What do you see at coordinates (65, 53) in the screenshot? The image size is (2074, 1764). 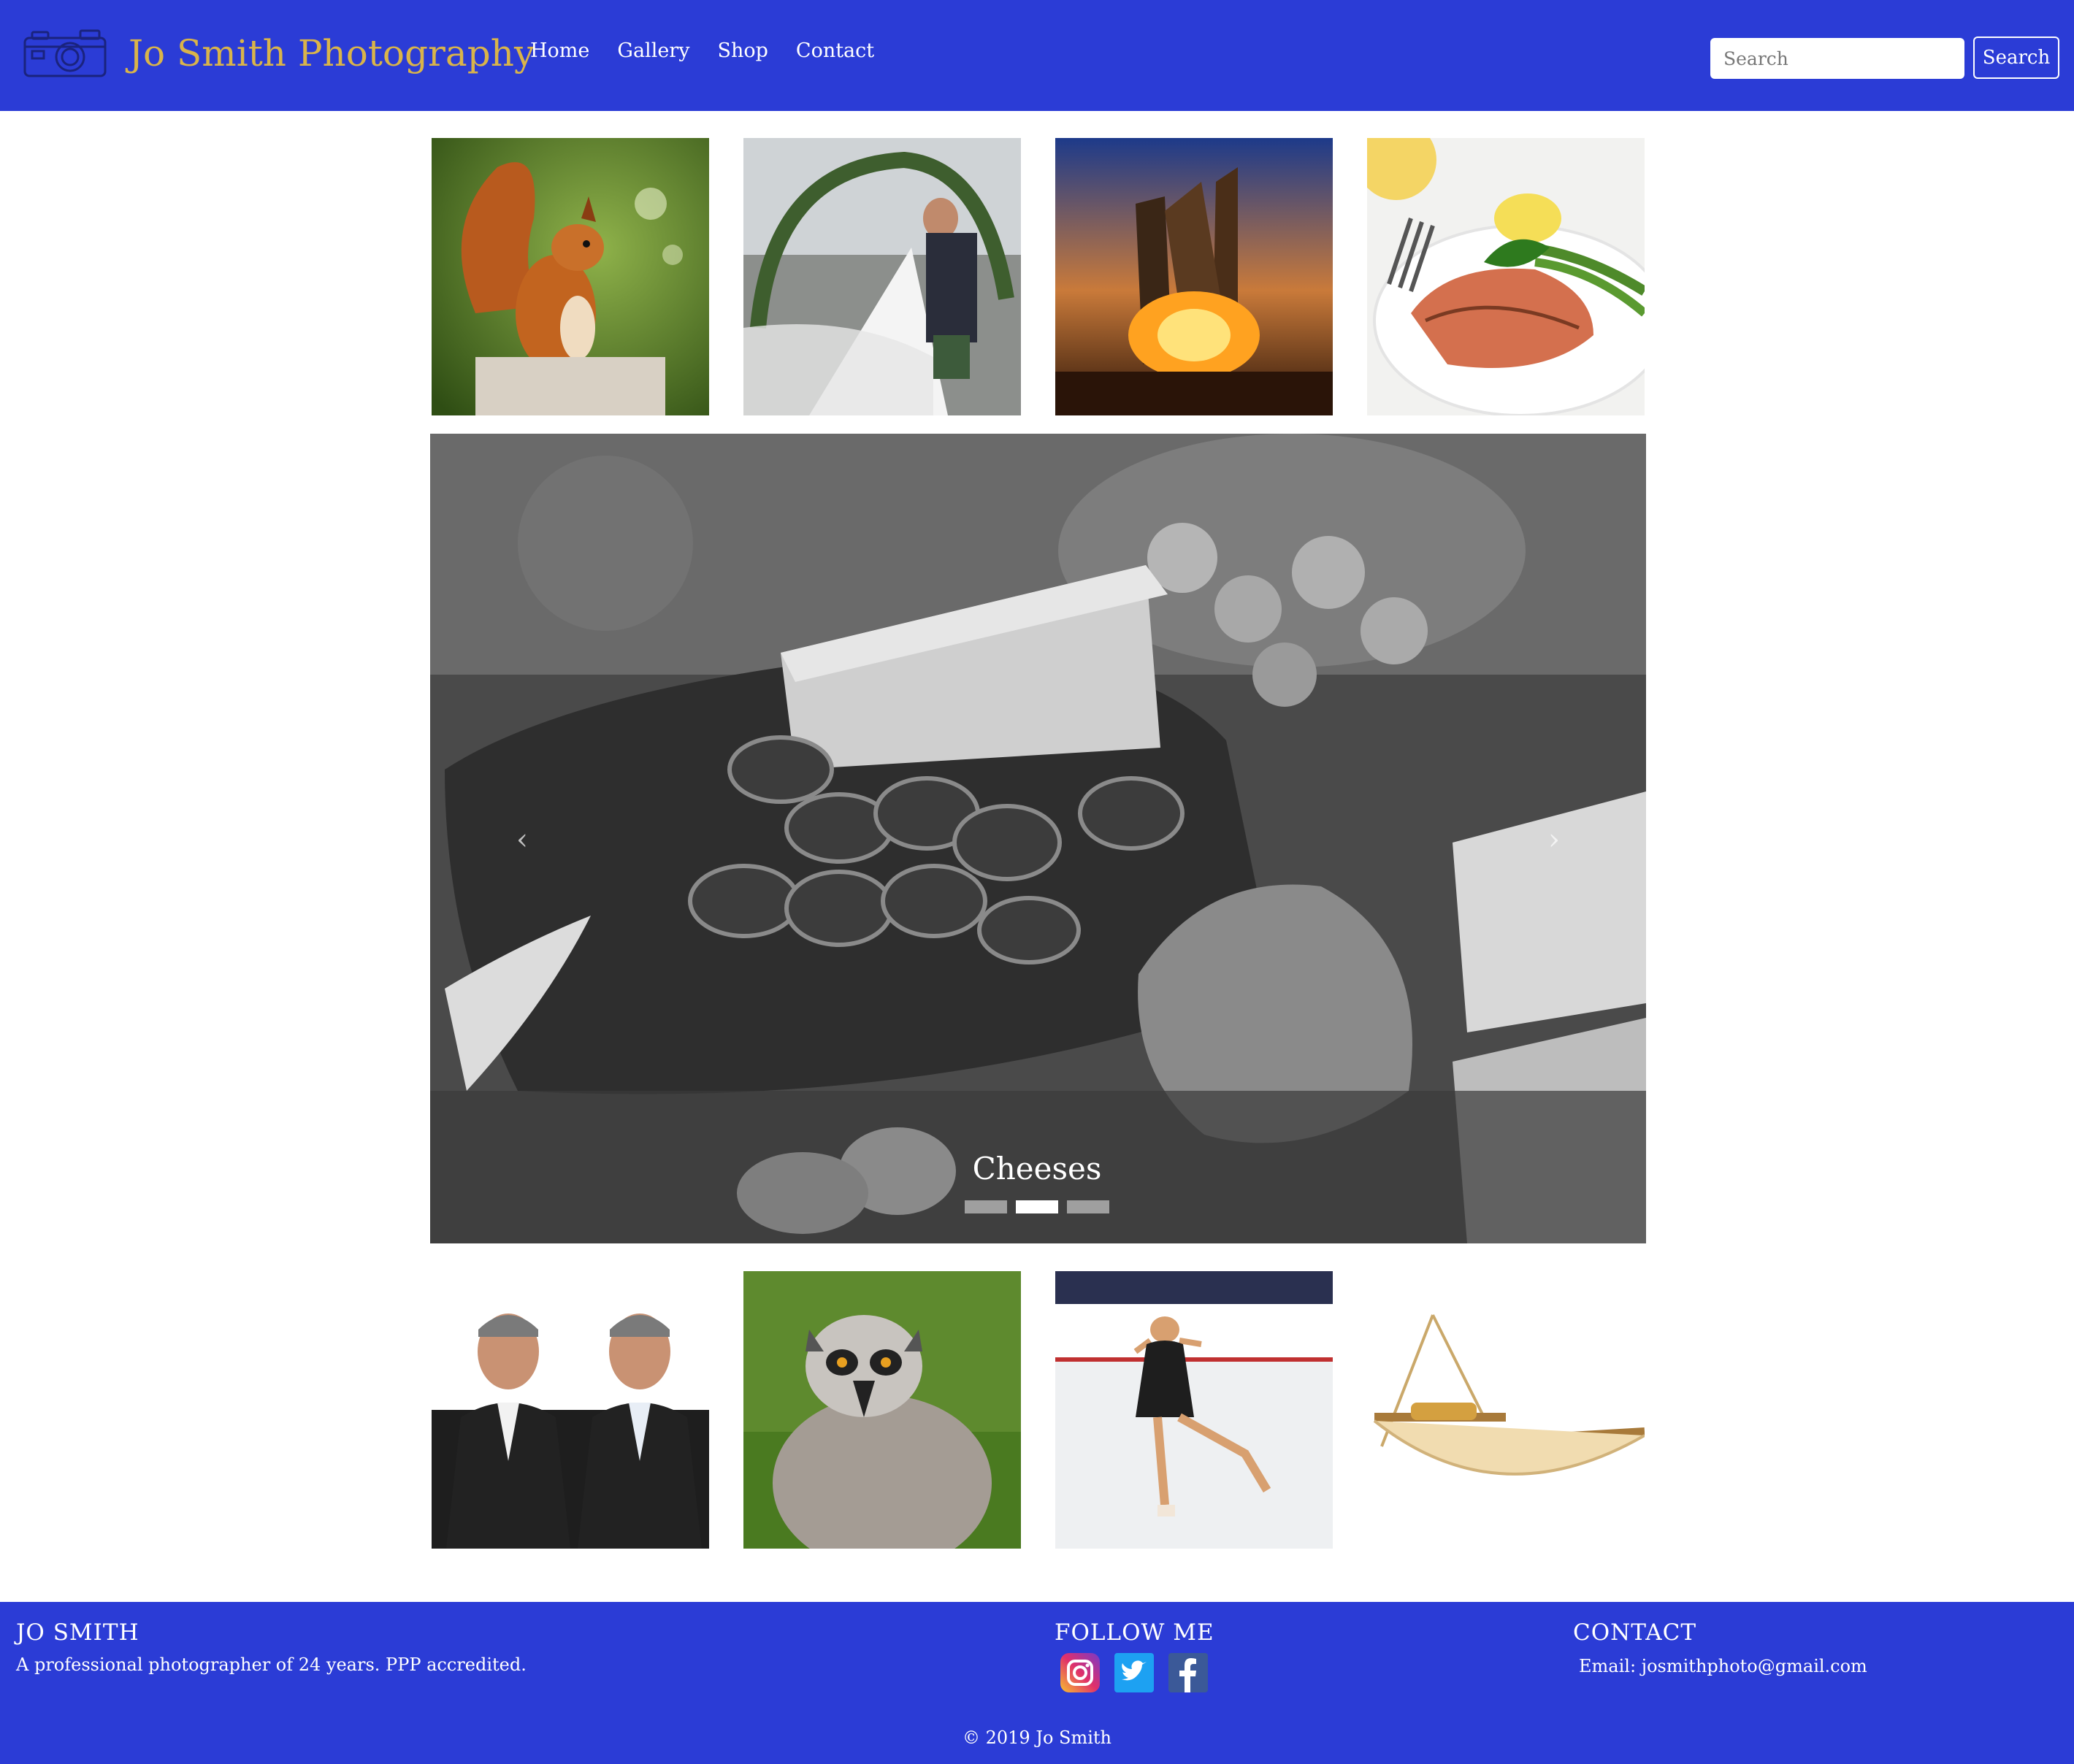 I see `camera-icon` at bounding box center [65, 53].